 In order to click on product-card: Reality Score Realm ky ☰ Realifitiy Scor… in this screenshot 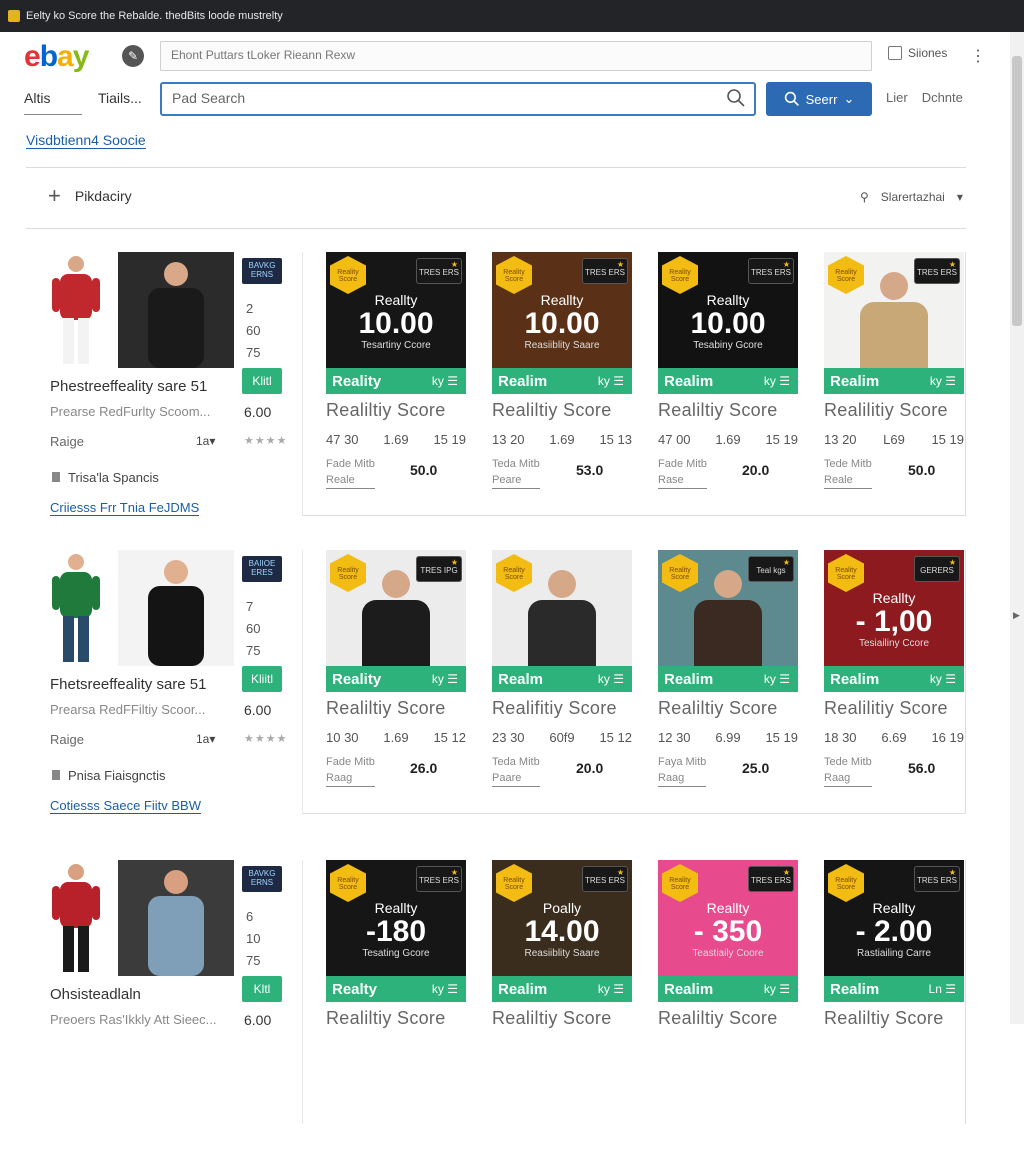, I will do `click(562, 675)`.